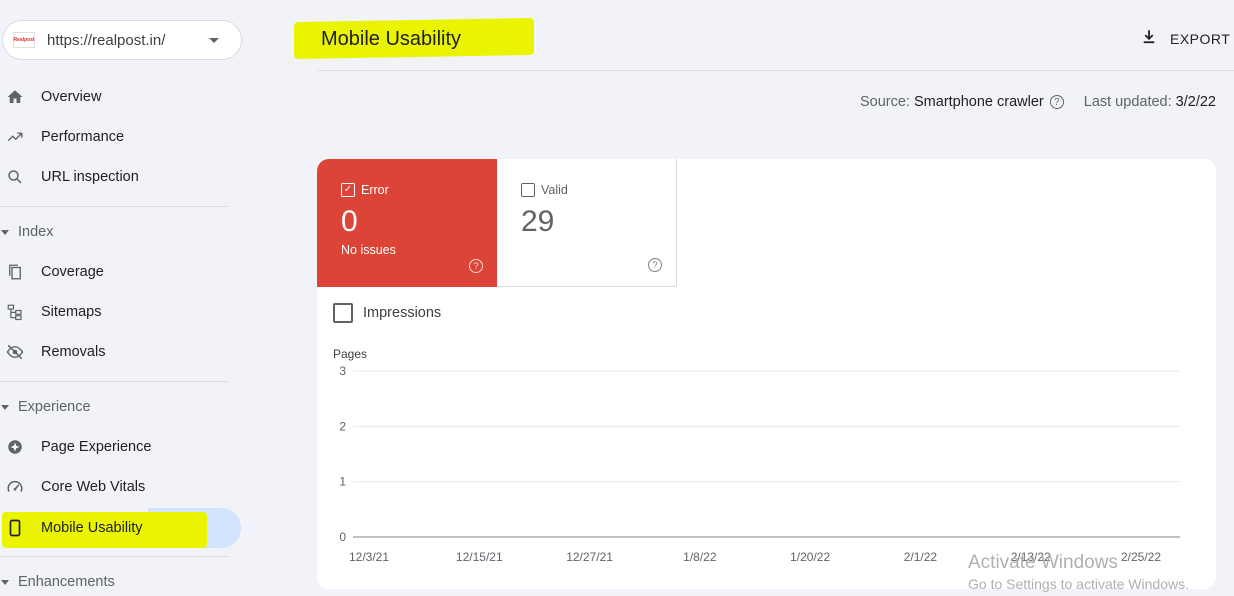 The width and height of the screenshot is (1234, 596). I want to click on y-tick-label: 0, so click(342, 537).